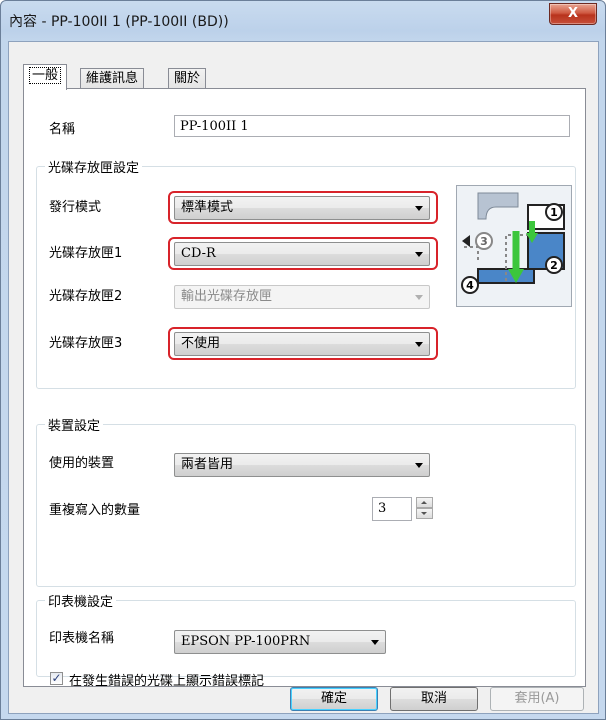 The image size is (606, 720). I want to click on error-mark-label: 在發生錯誤的光碟上顯示錯誤標記, so click(166, 679).